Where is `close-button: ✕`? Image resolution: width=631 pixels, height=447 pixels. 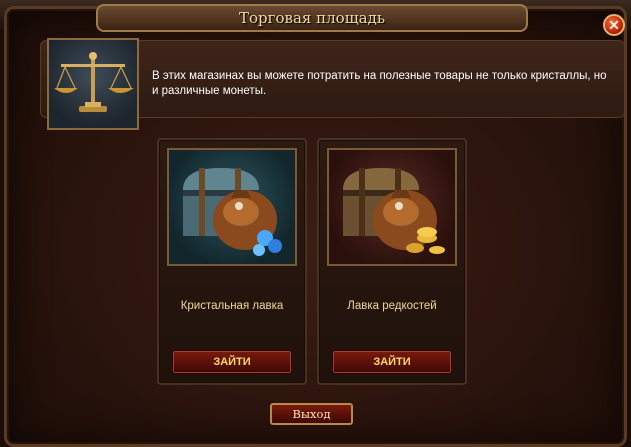
close-button: ✕ is located at coordinates (614, 25).